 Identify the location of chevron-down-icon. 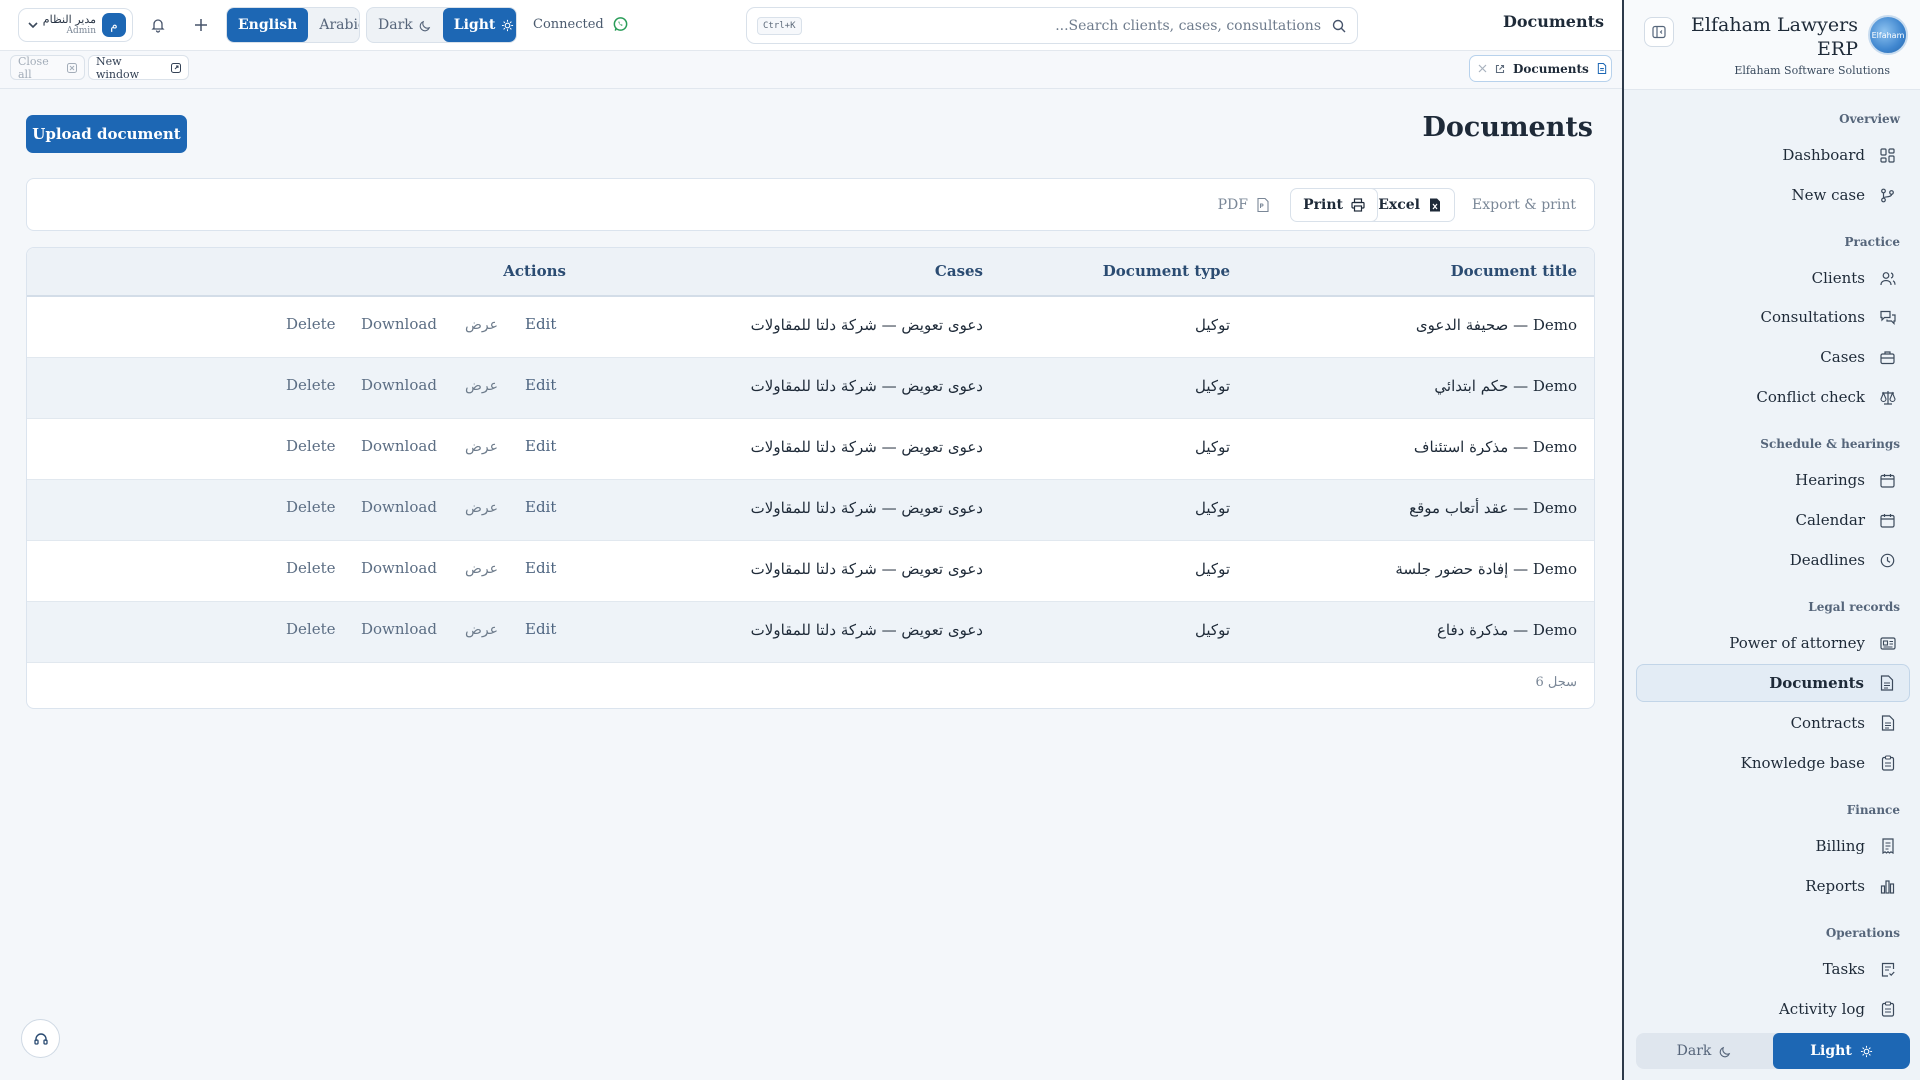
(33, 25).